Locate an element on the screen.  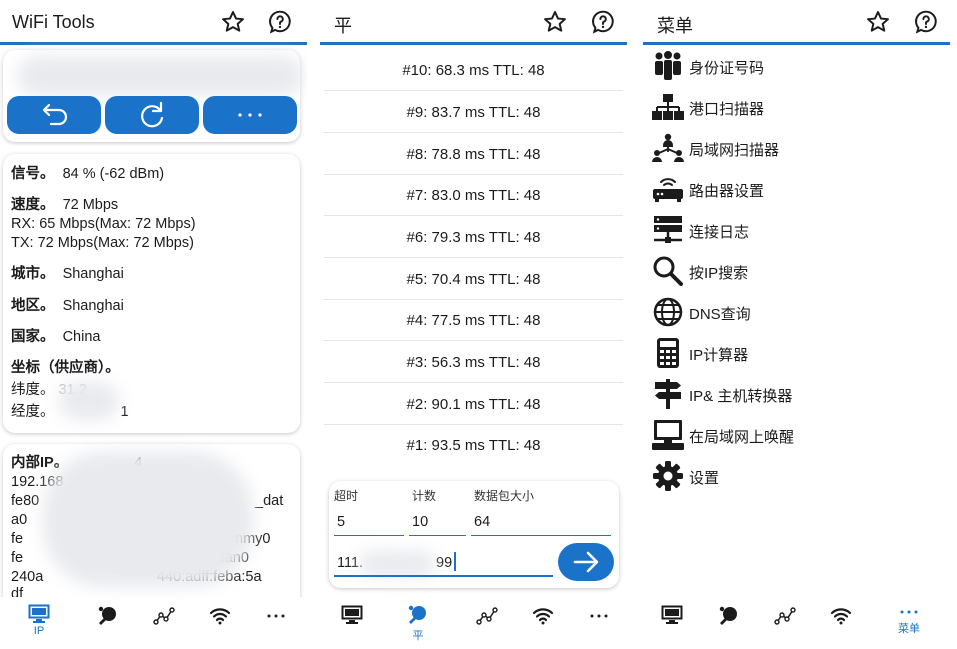
lat-label: 纬度。 is located at coordinates (33, 390).